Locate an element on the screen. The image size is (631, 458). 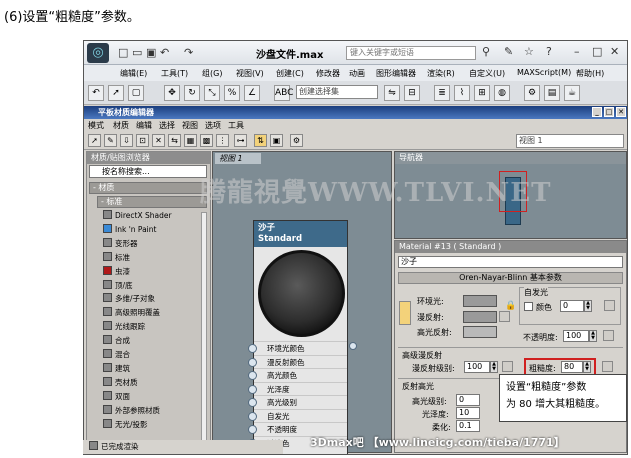
material-list-item: 光线跟踪 is located at coordinates (153, 327).